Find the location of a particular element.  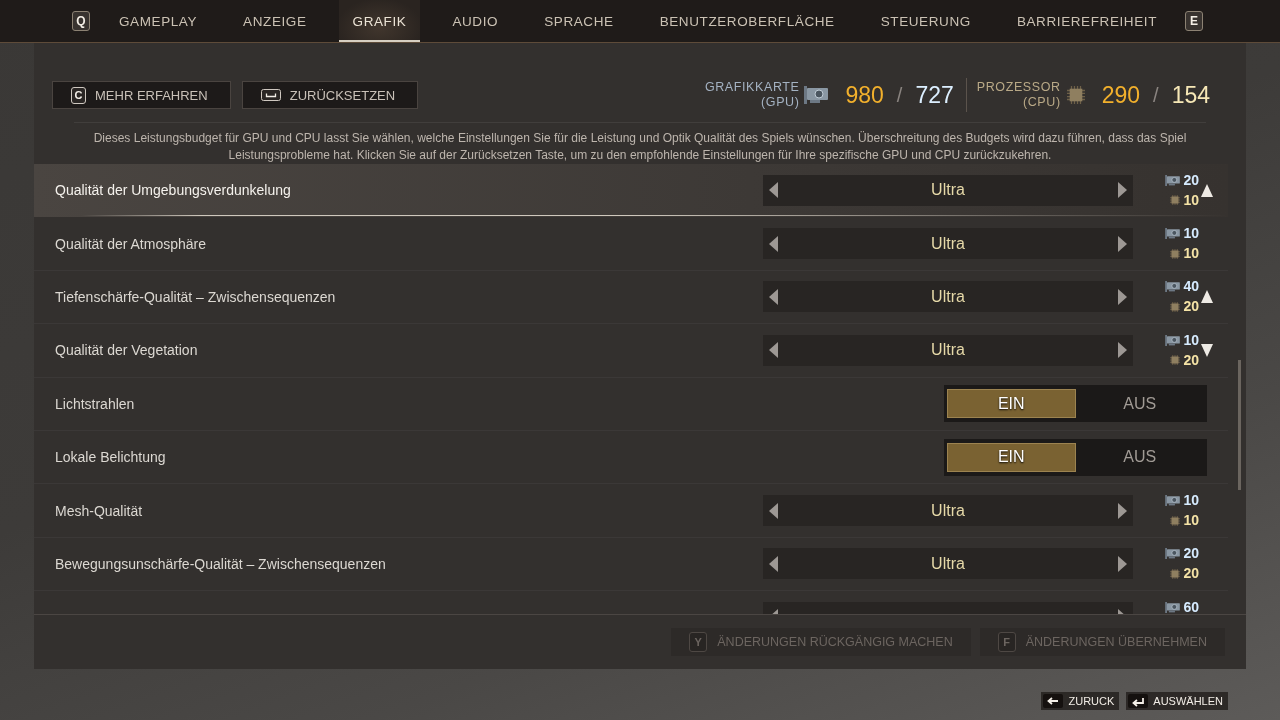

tab: AUDIO is located at coordinates (475, 21).